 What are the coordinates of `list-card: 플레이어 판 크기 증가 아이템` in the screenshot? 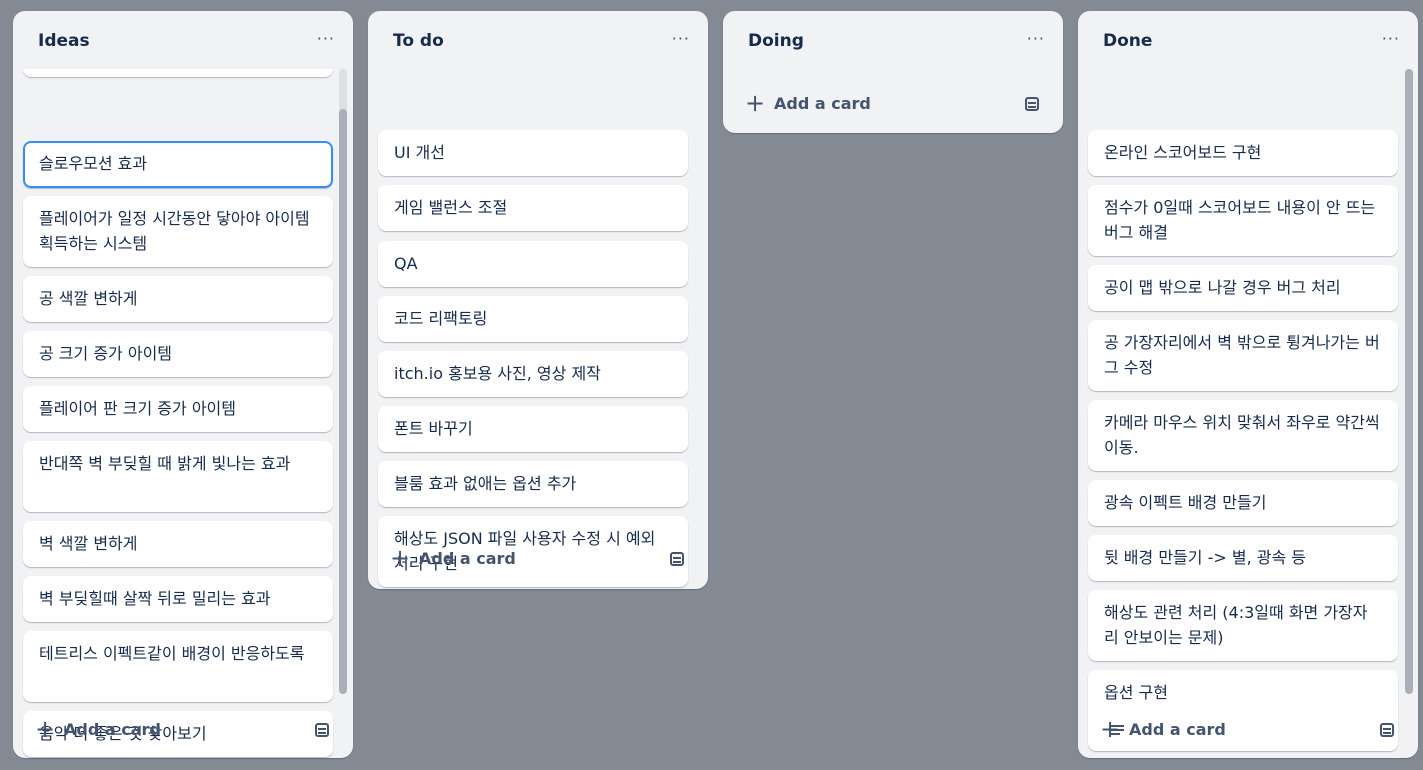 It's located at (178, 409).